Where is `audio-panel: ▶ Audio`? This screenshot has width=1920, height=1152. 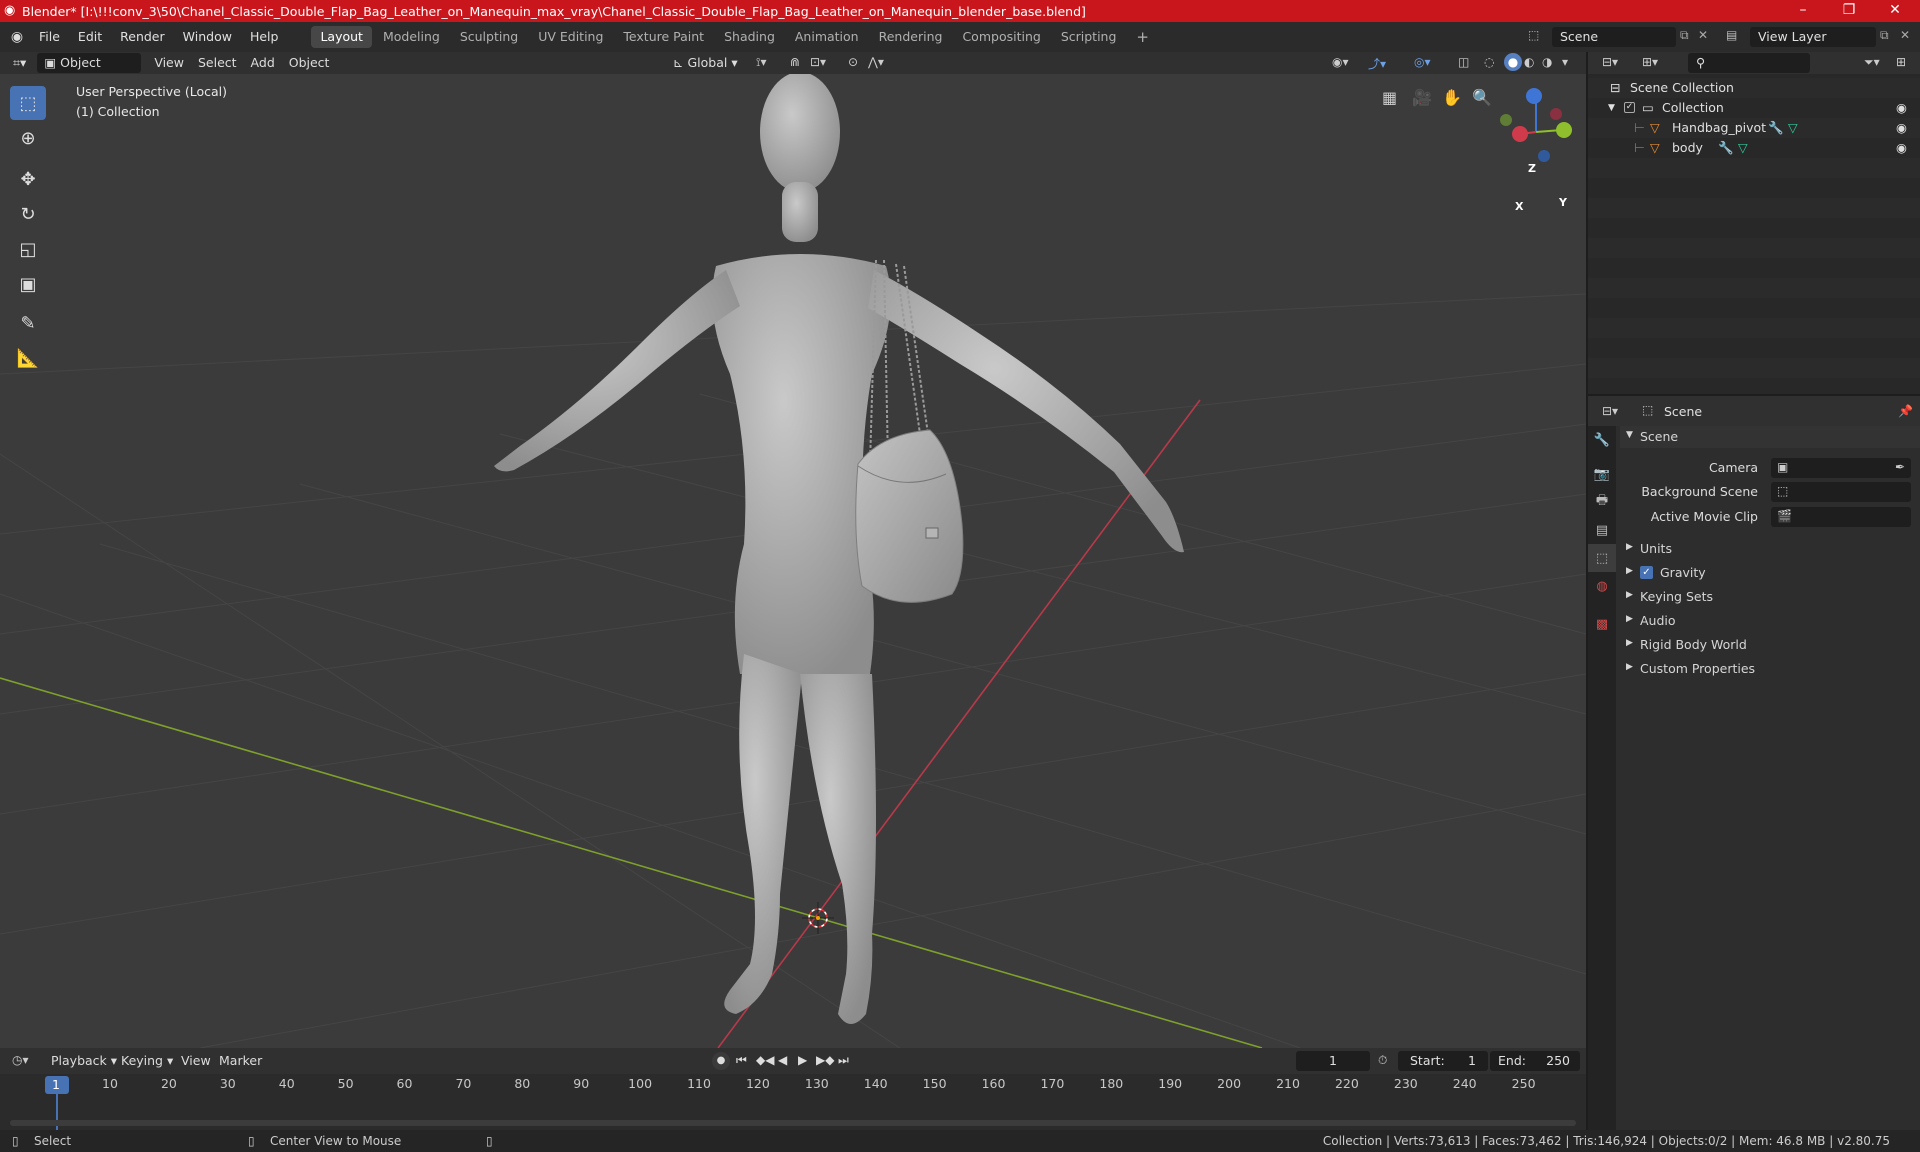
audio-panel: ▶ Audio is located at coordinates (1770, 621).